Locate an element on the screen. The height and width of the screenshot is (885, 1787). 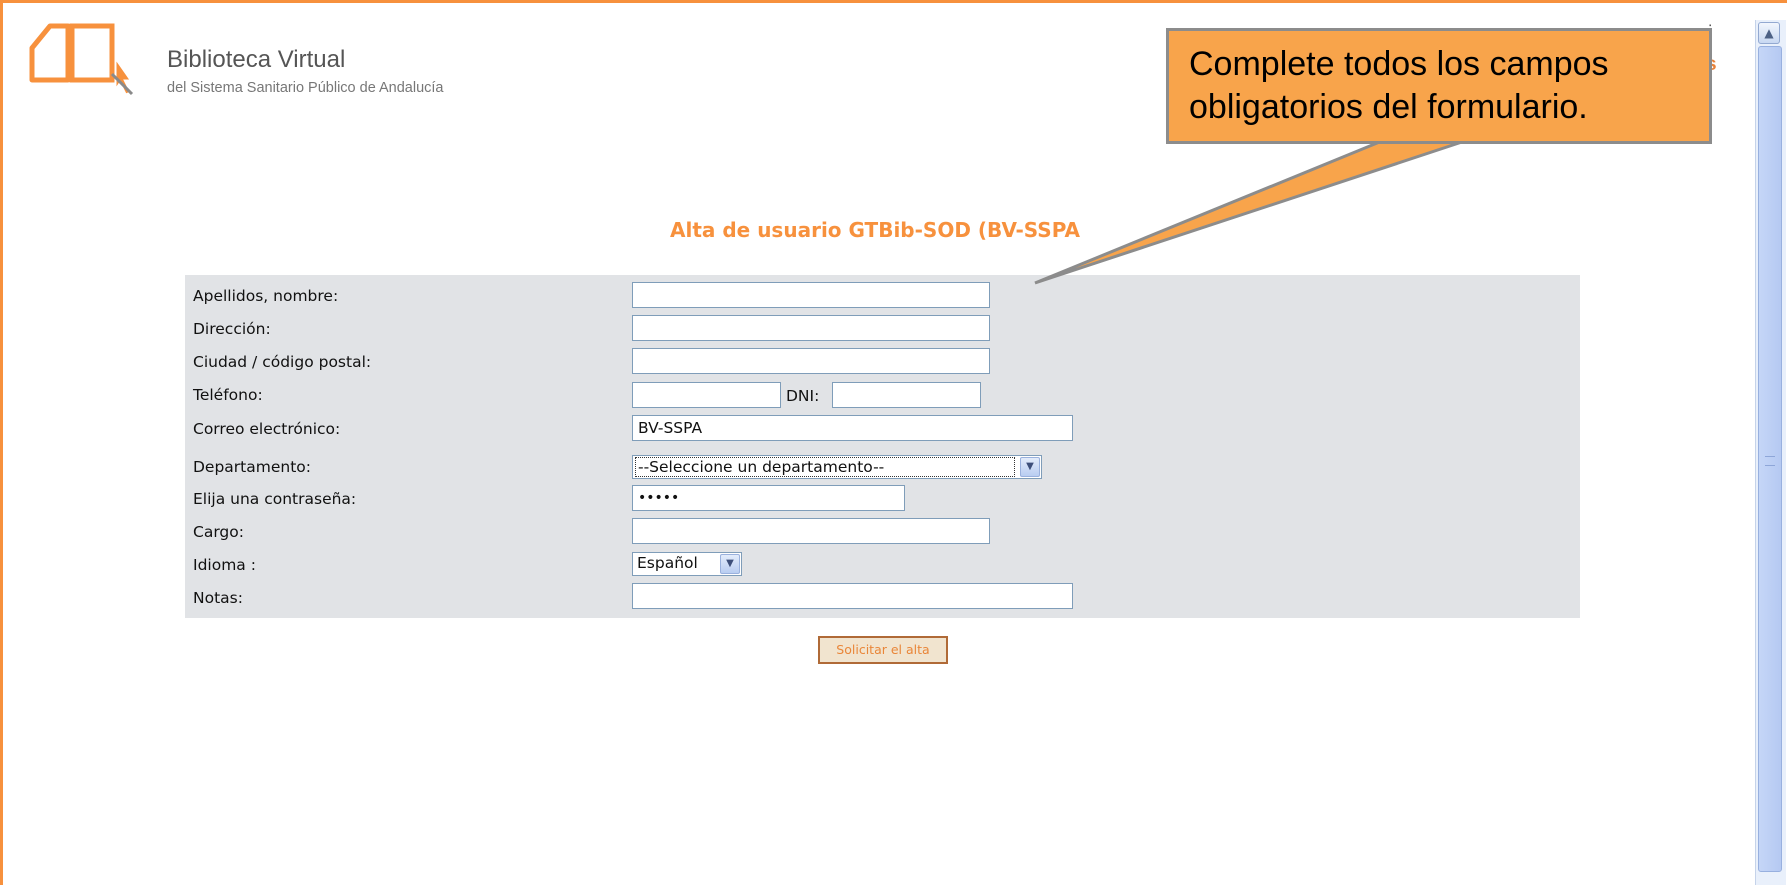
logo-book-cursor-icon is located at coordinates (81, 59).